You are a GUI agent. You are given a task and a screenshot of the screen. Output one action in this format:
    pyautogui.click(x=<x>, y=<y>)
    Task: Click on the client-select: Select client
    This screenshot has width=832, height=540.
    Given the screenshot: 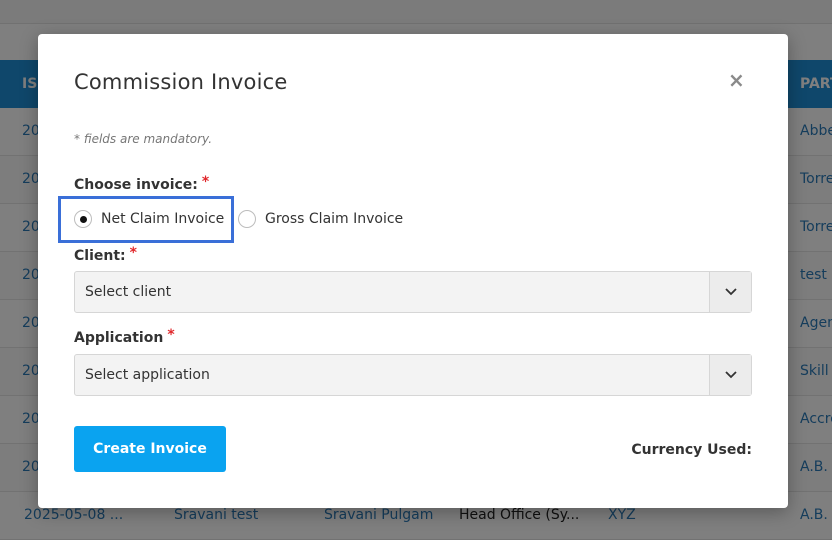 What is the action you would take?
    pyautogui.click(x=413, y=292)
    